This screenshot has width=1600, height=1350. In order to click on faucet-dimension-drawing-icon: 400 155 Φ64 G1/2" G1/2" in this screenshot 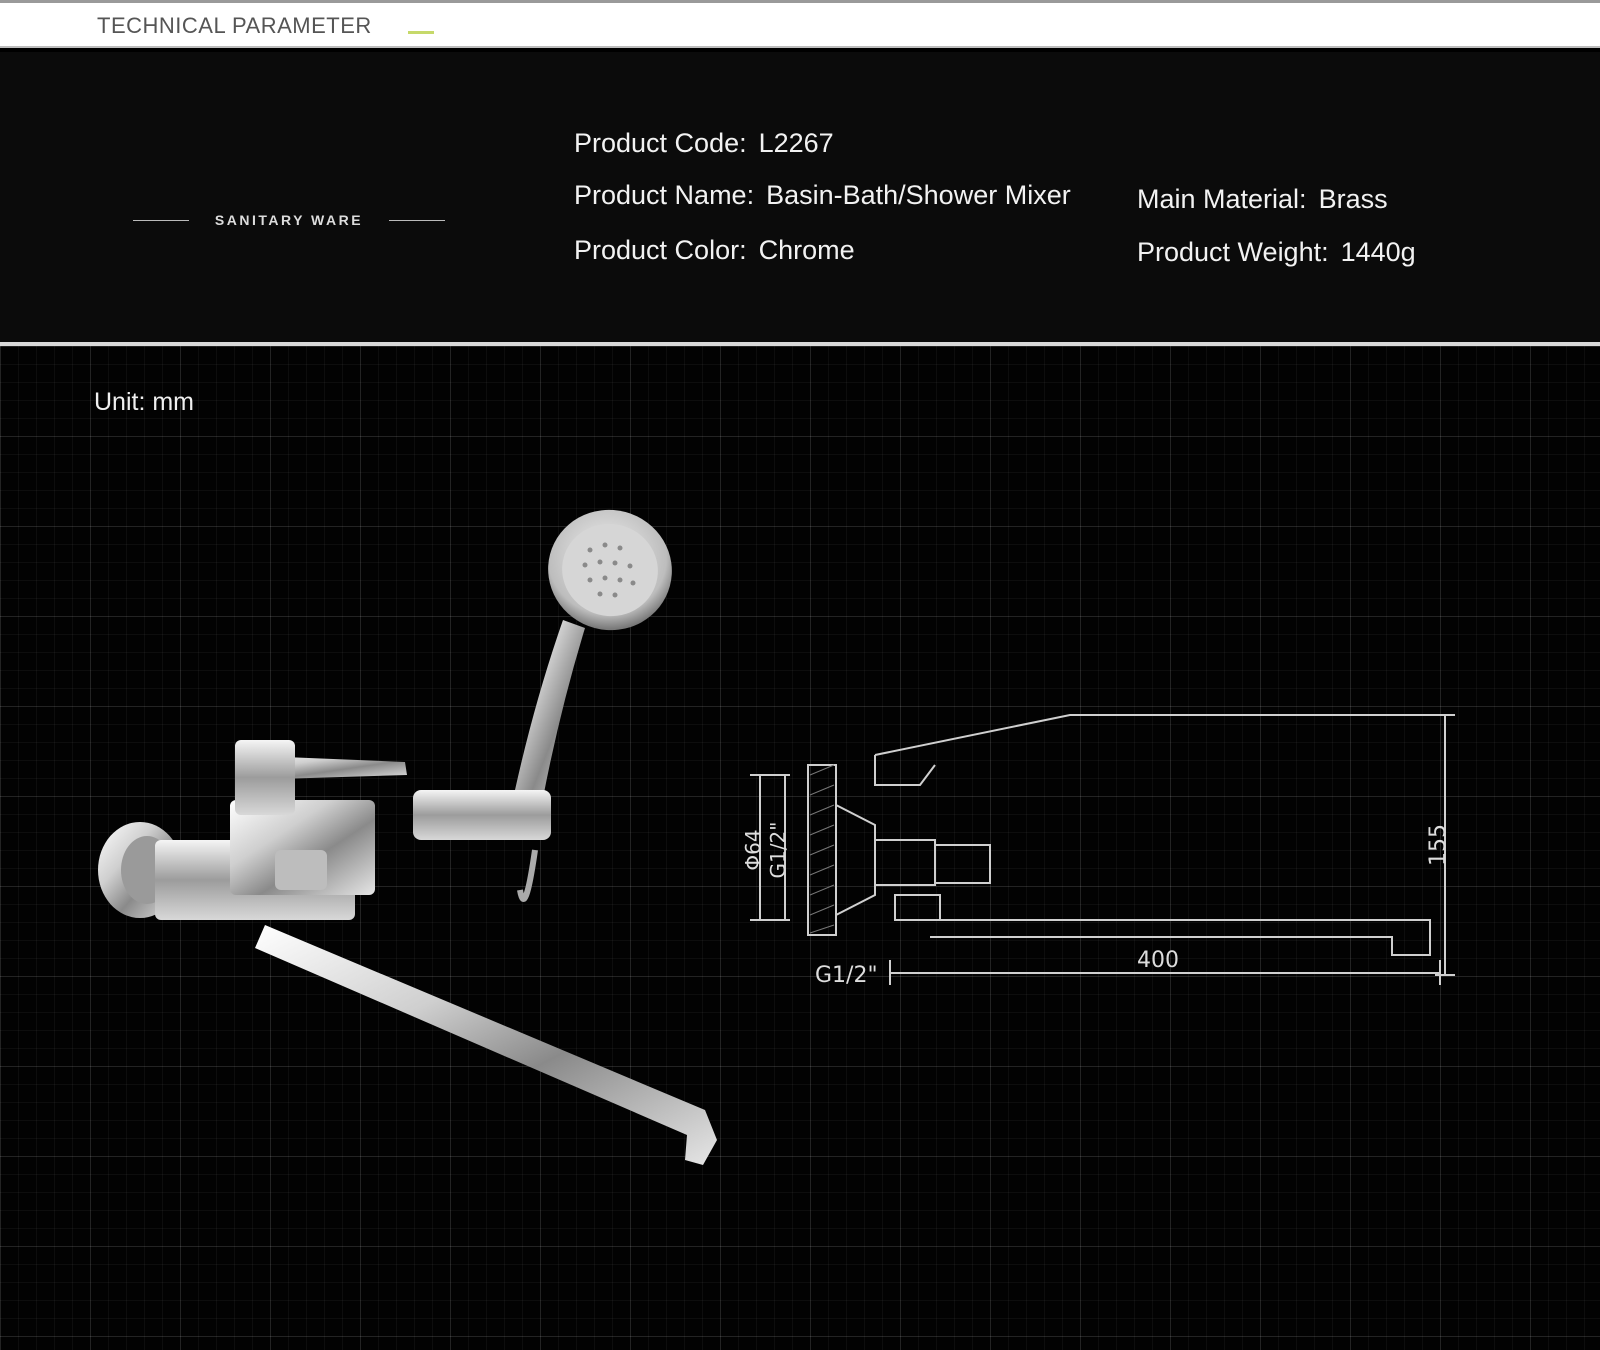, I will do `click(1098, 851)`.